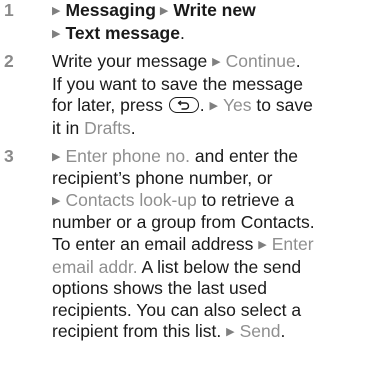 The width and height of the screenshot is (370, 367). Describe the element at coordinates (153, 243) in the screenshot. I see `step-text: To enter an email address` at that location.